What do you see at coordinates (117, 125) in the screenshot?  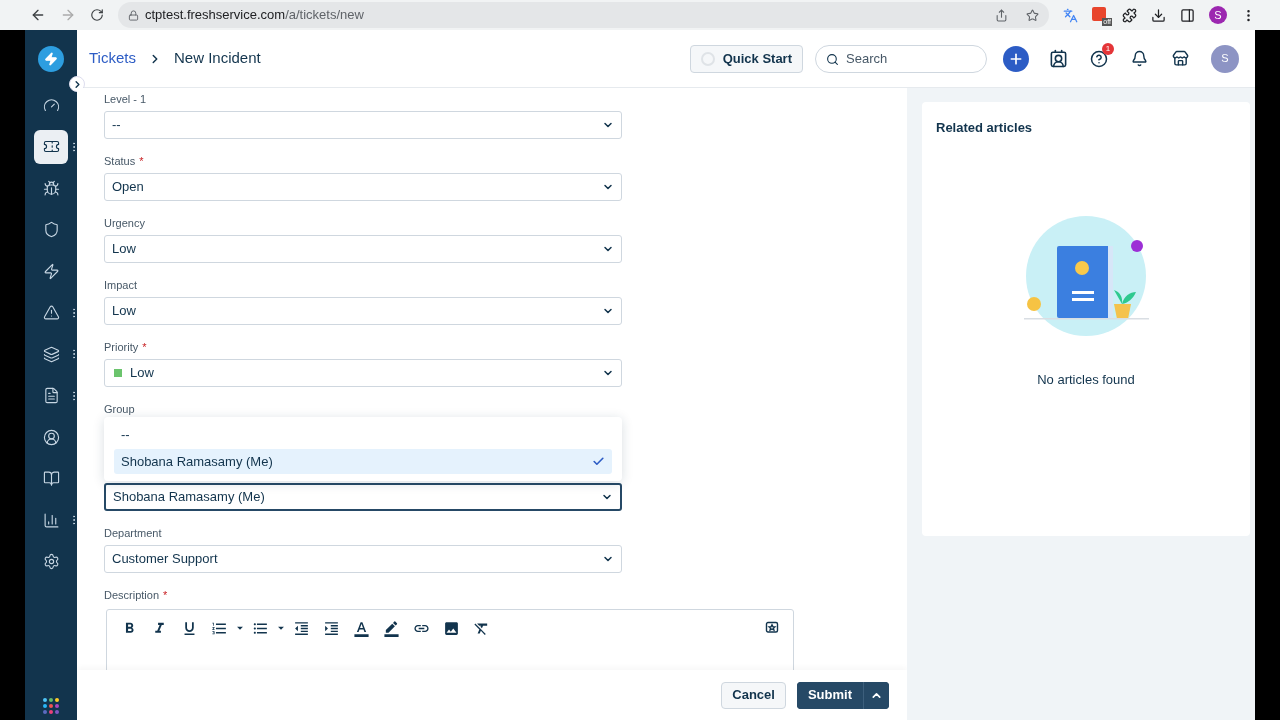 I see `select-value: --` at bounding box center [117, 125].